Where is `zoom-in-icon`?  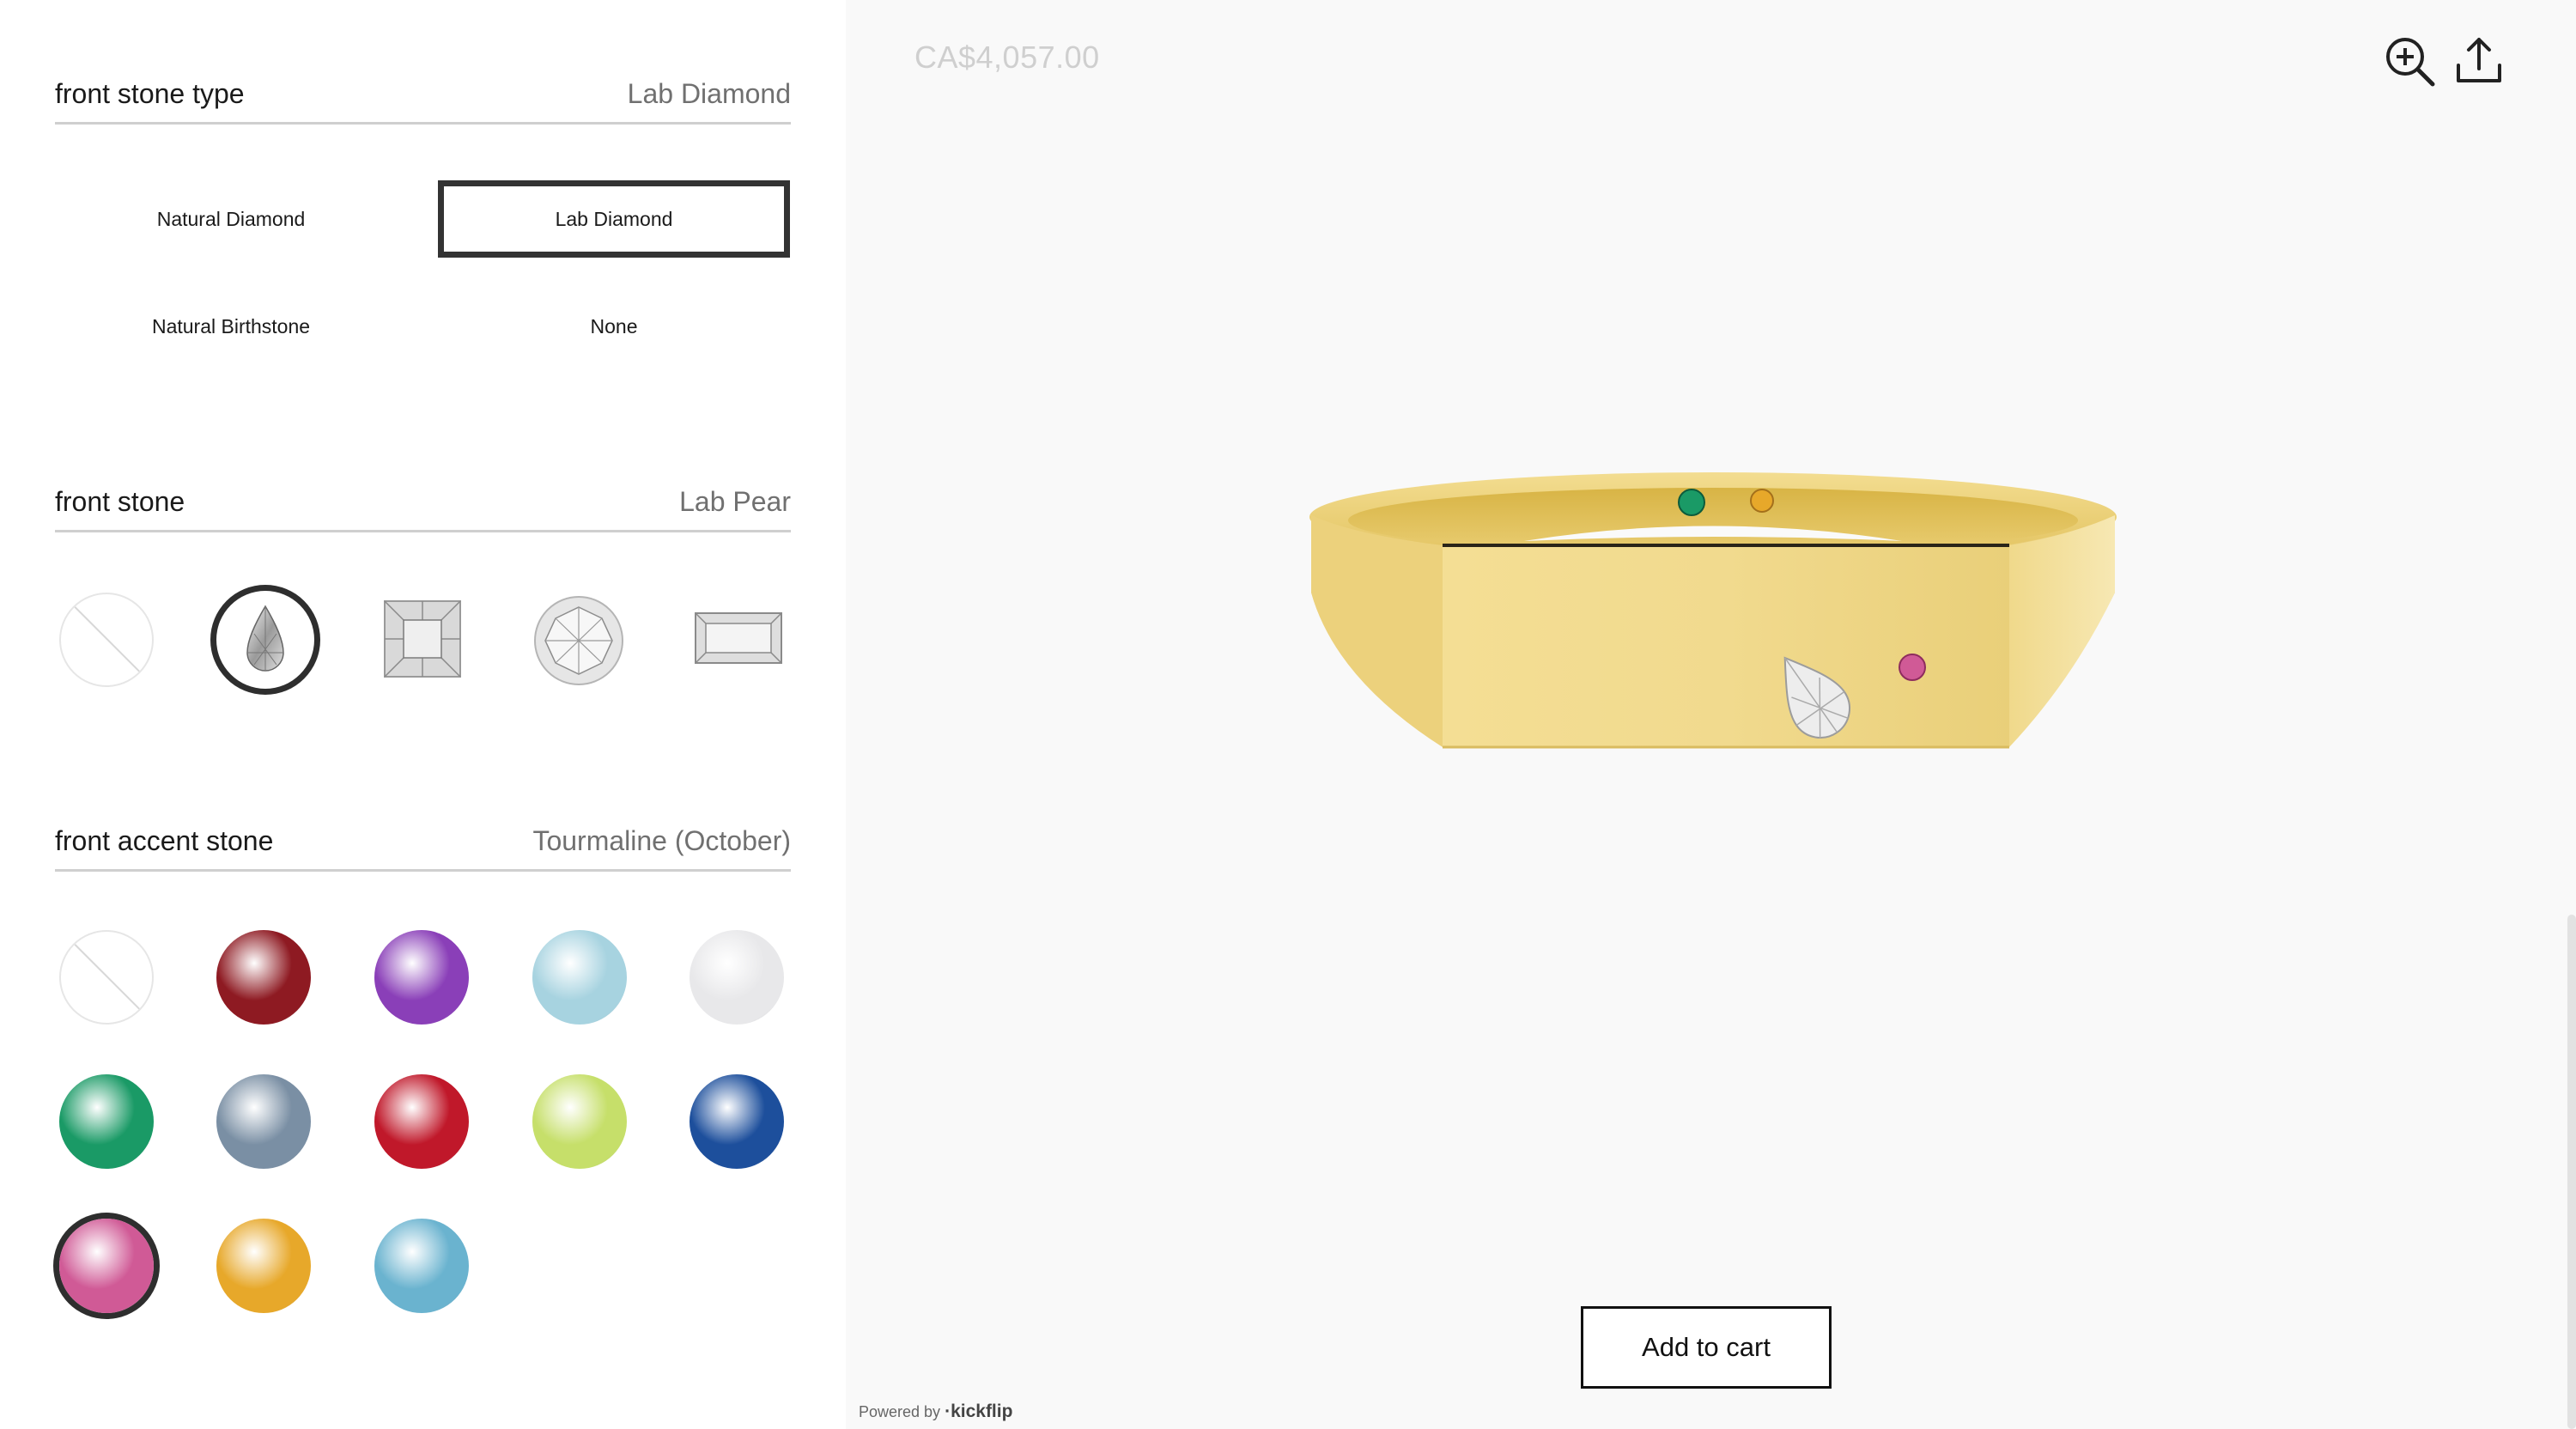 zoom-in-icon is located at coordinates (2411, 62).